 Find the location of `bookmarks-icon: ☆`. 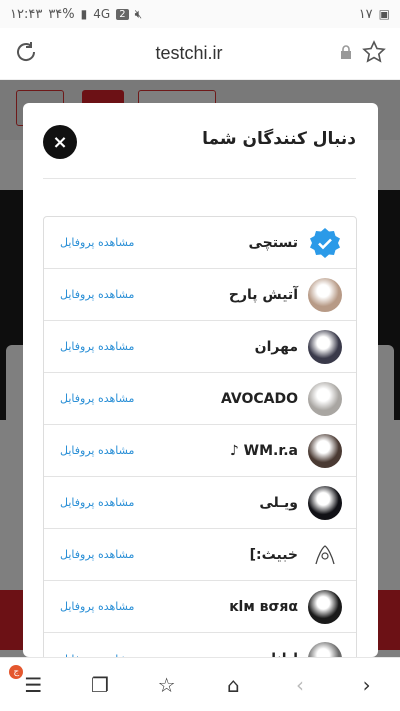

bookmarks-icon: ☆ is located at coordinates (167, 685).